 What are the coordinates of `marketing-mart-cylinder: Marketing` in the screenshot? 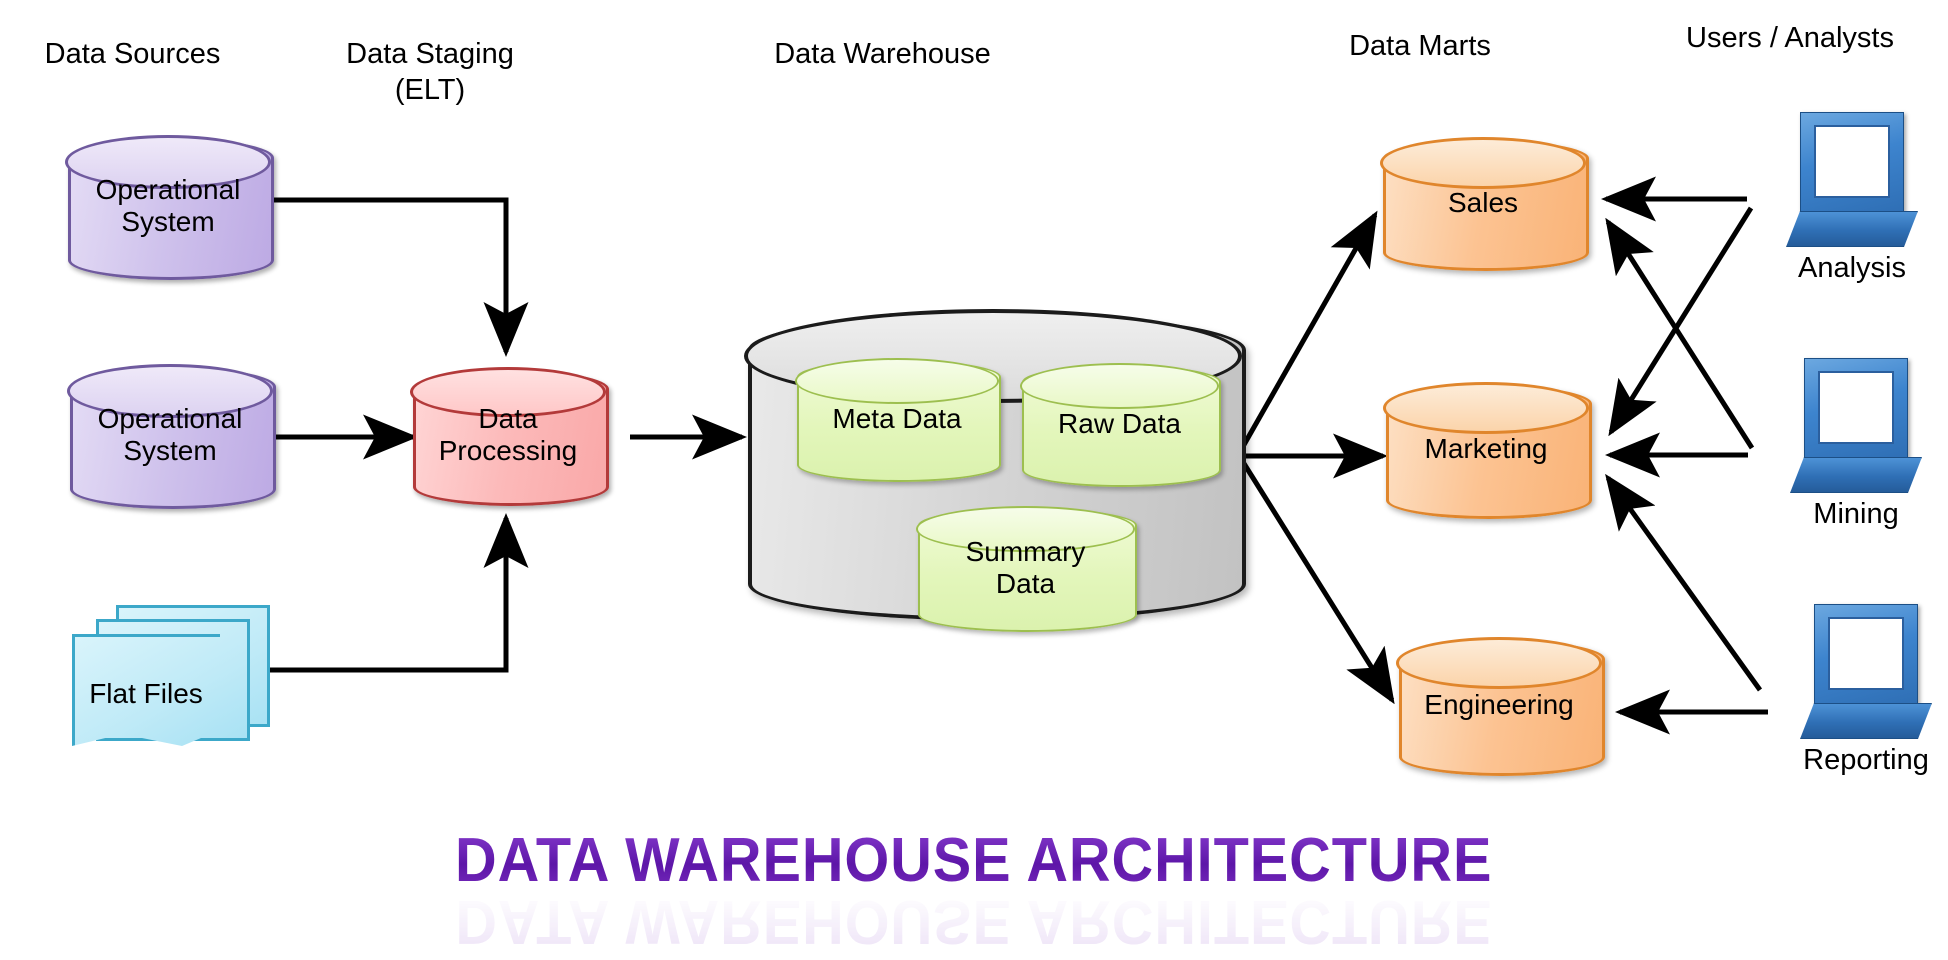 It's located at (1487, 450).